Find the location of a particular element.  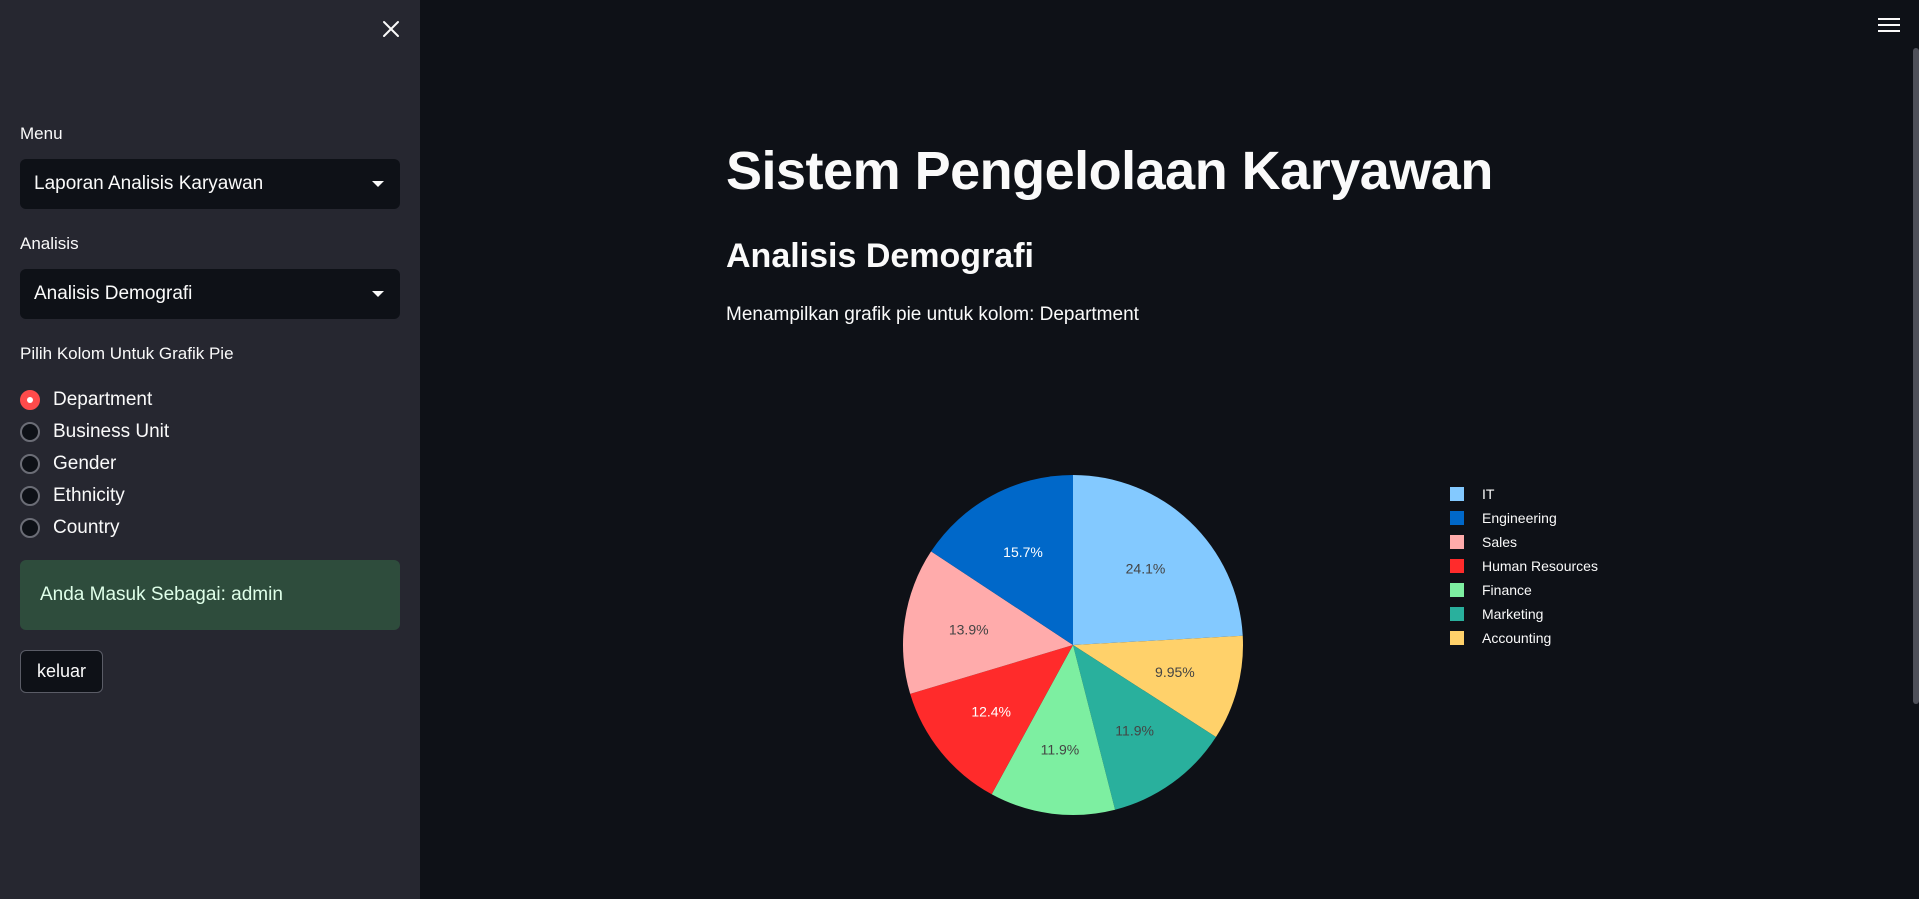

legend-item-accounting: Accounting is located at coordinates (1500, 638).